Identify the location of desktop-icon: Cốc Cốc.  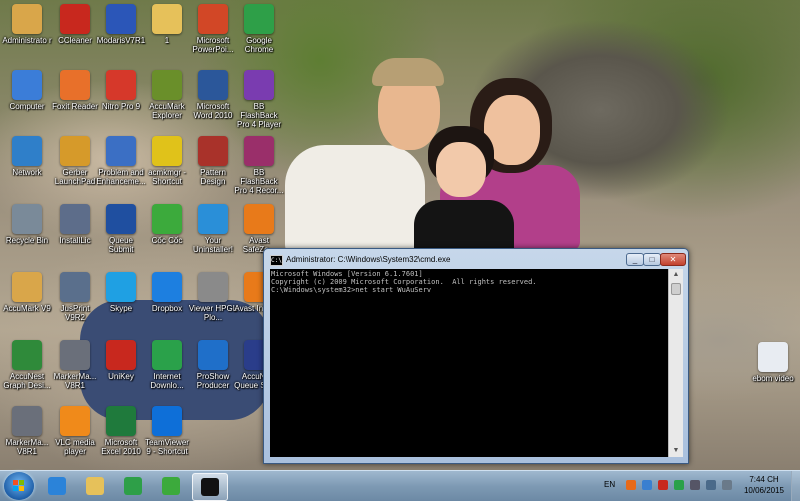
(167, 224).